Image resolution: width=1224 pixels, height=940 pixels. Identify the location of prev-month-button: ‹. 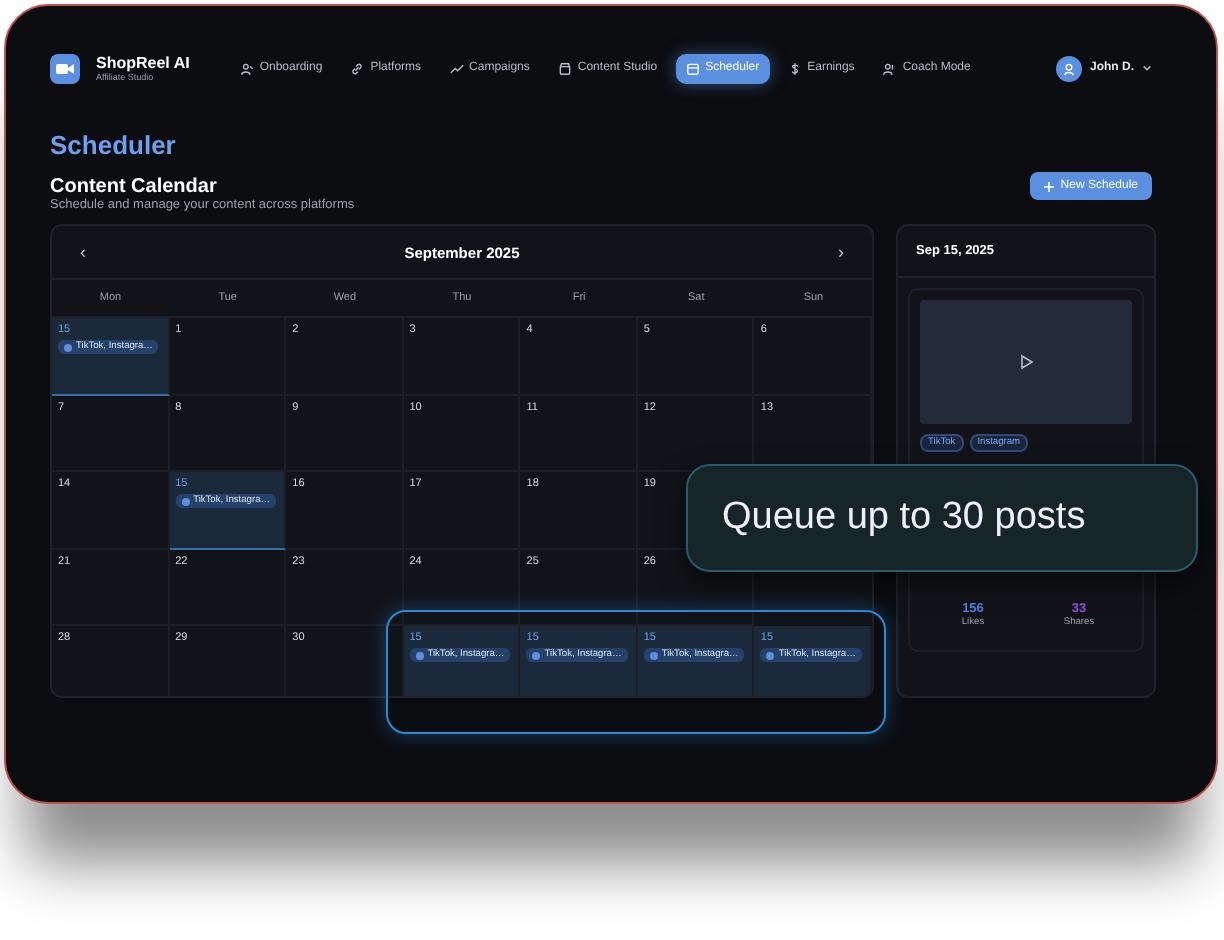
(83, 252).